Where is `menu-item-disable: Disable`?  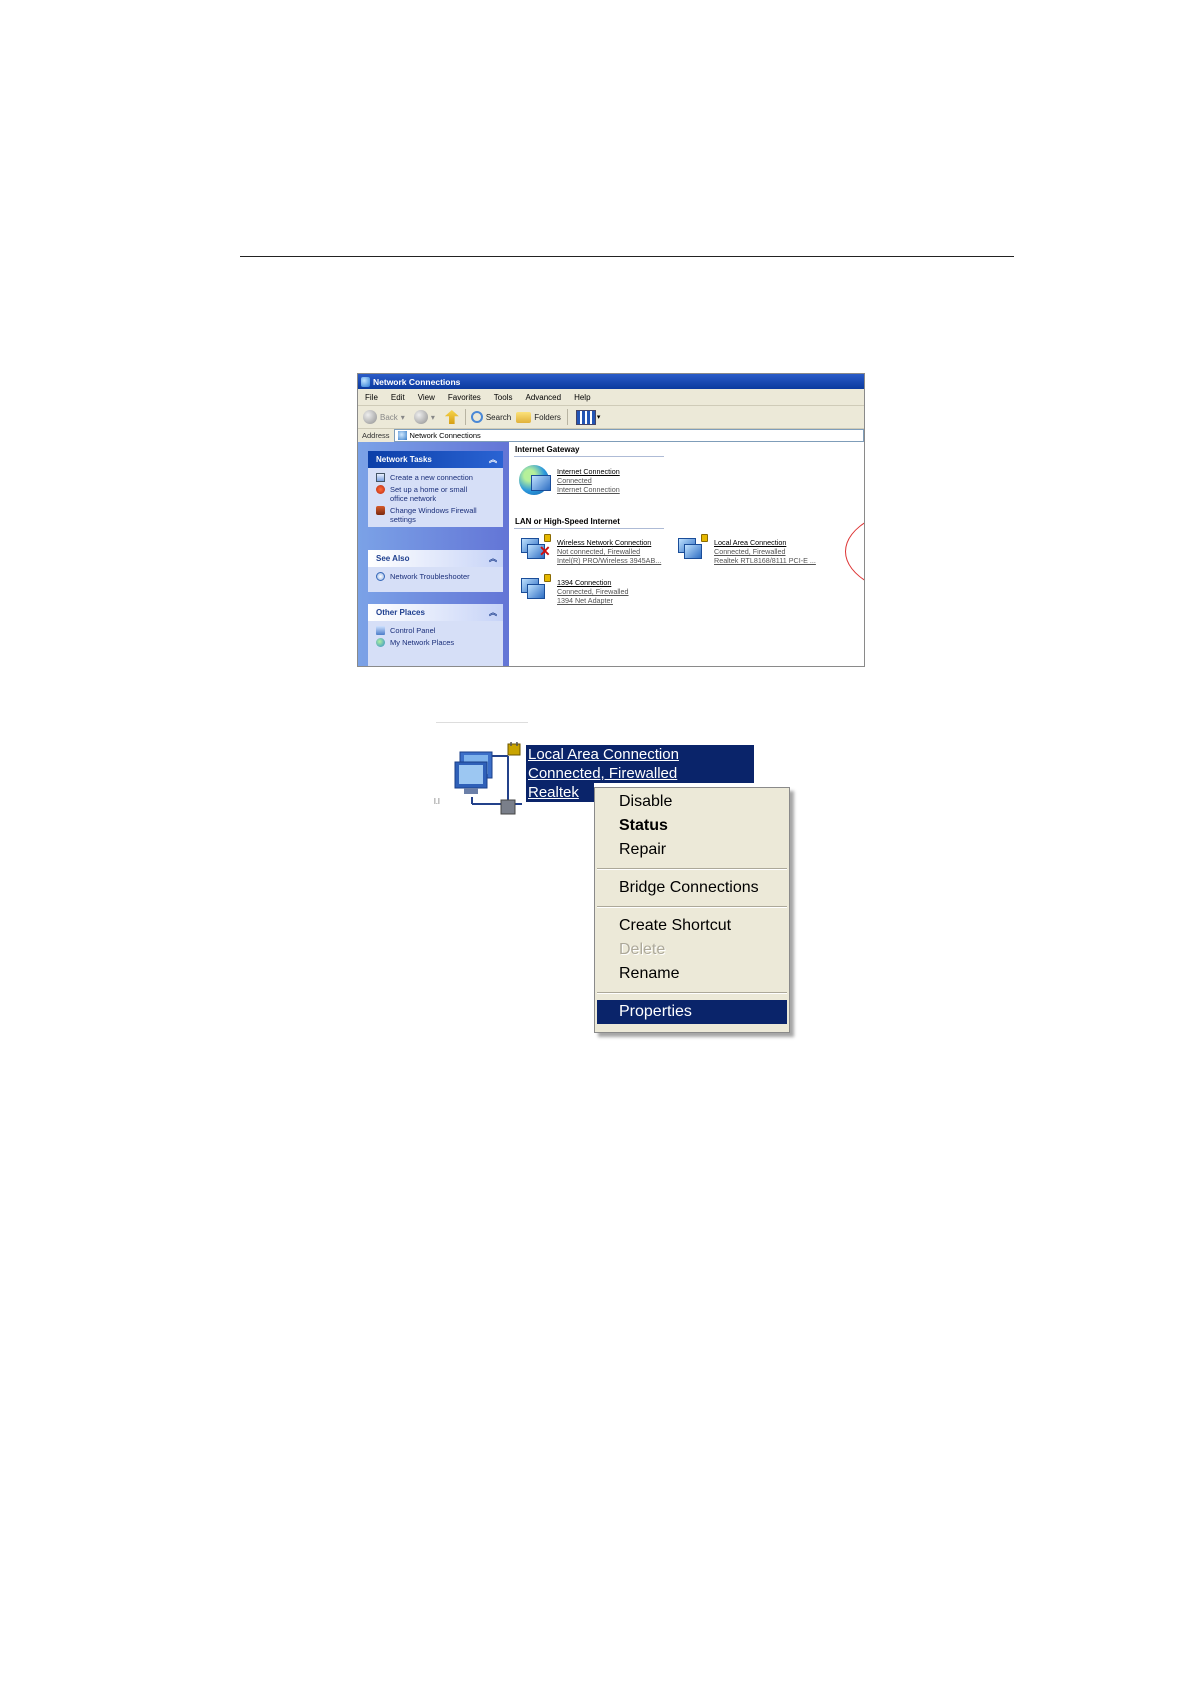 menu-item-disable: Disable is located at coordinates (692, 802).